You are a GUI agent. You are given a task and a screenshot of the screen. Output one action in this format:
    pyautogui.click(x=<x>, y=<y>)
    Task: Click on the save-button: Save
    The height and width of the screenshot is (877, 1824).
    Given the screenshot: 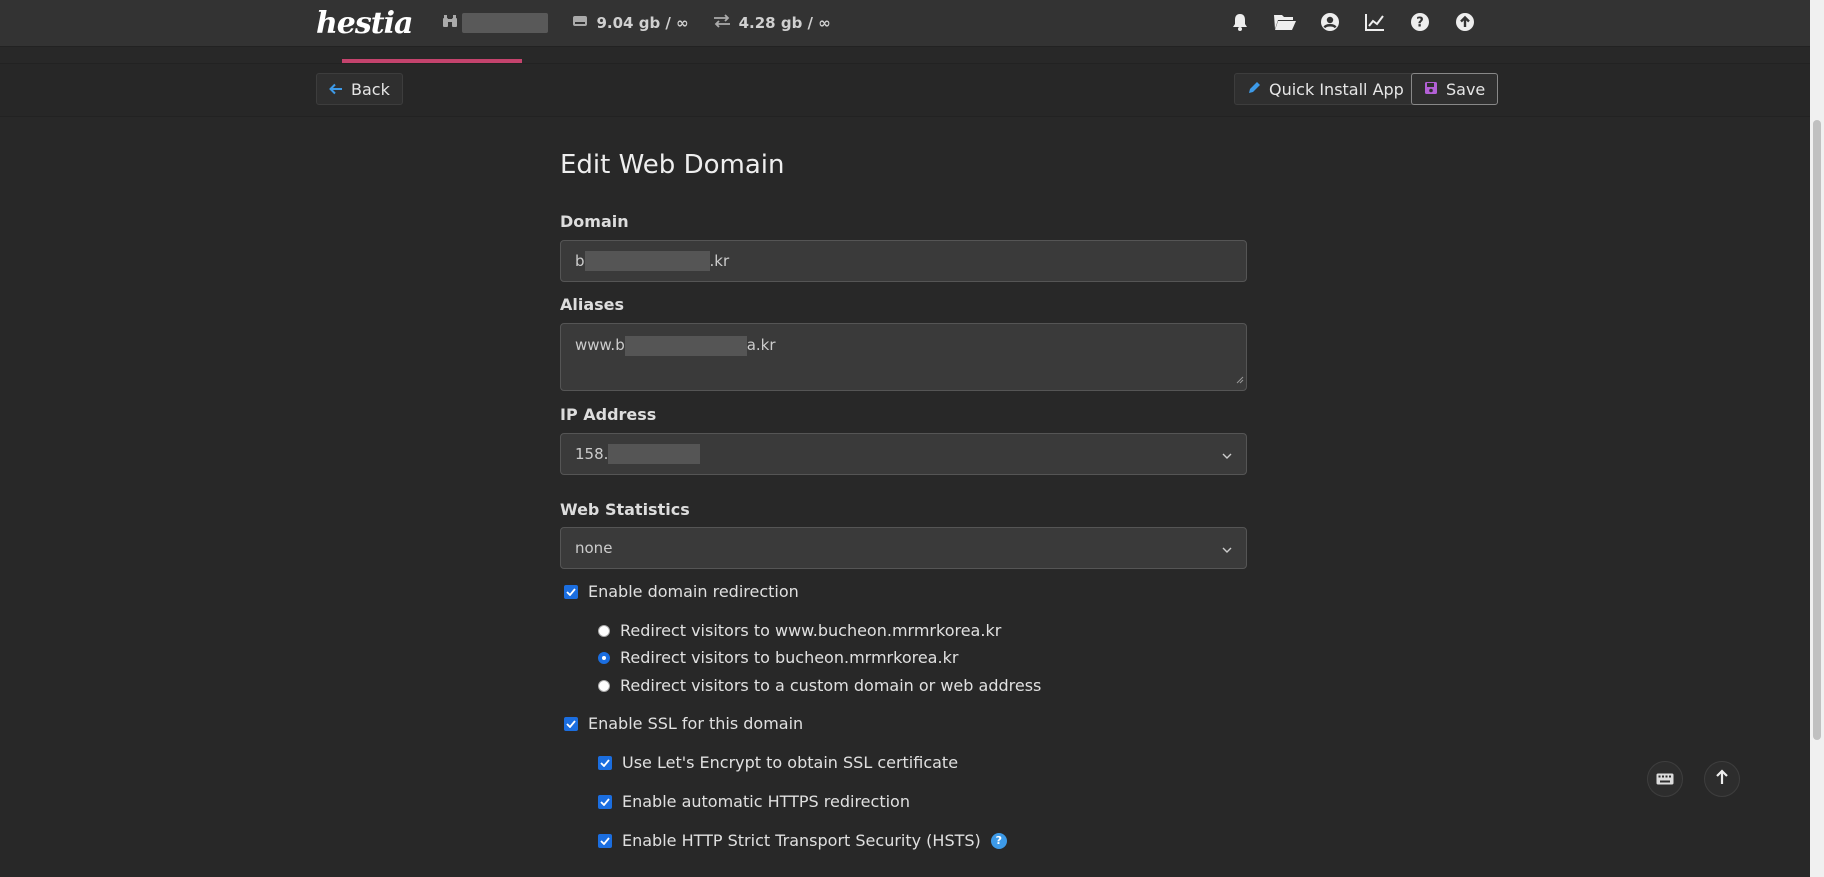 What is the action you would take?
    pyautogui.click(x=1455, y=89)
    